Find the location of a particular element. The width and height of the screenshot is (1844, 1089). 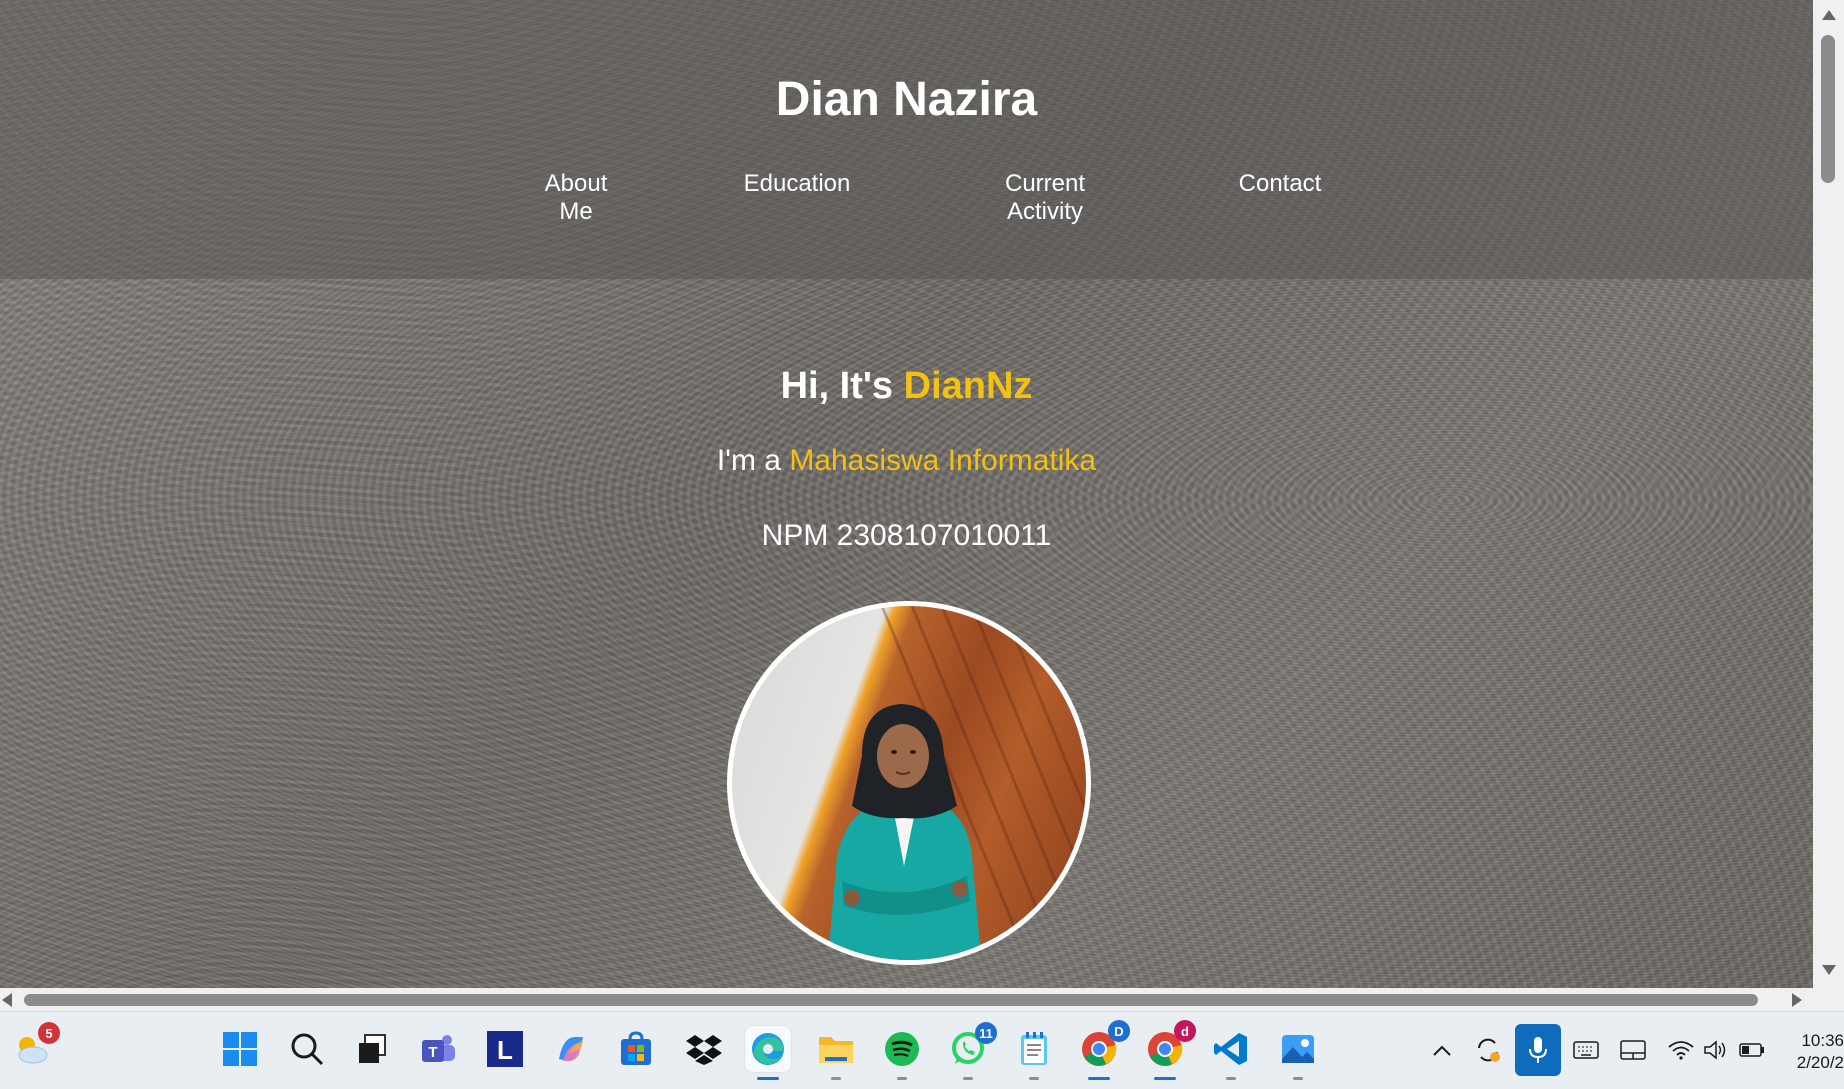

touchpad-icon is located at coordinates (1633, 1050).